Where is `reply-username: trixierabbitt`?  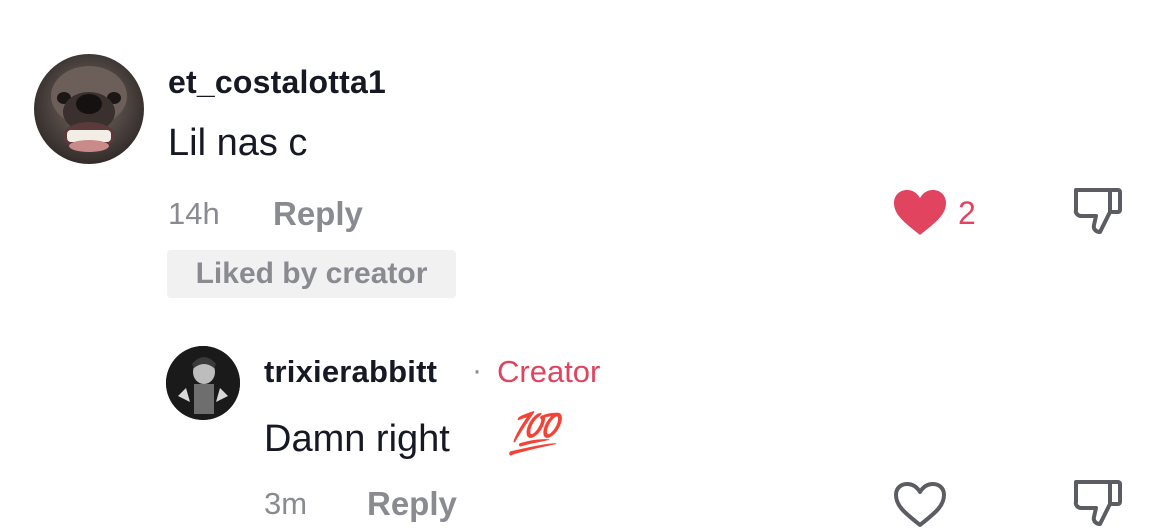
reply-username: trixierabbitt is located at coordinates (350, 372).